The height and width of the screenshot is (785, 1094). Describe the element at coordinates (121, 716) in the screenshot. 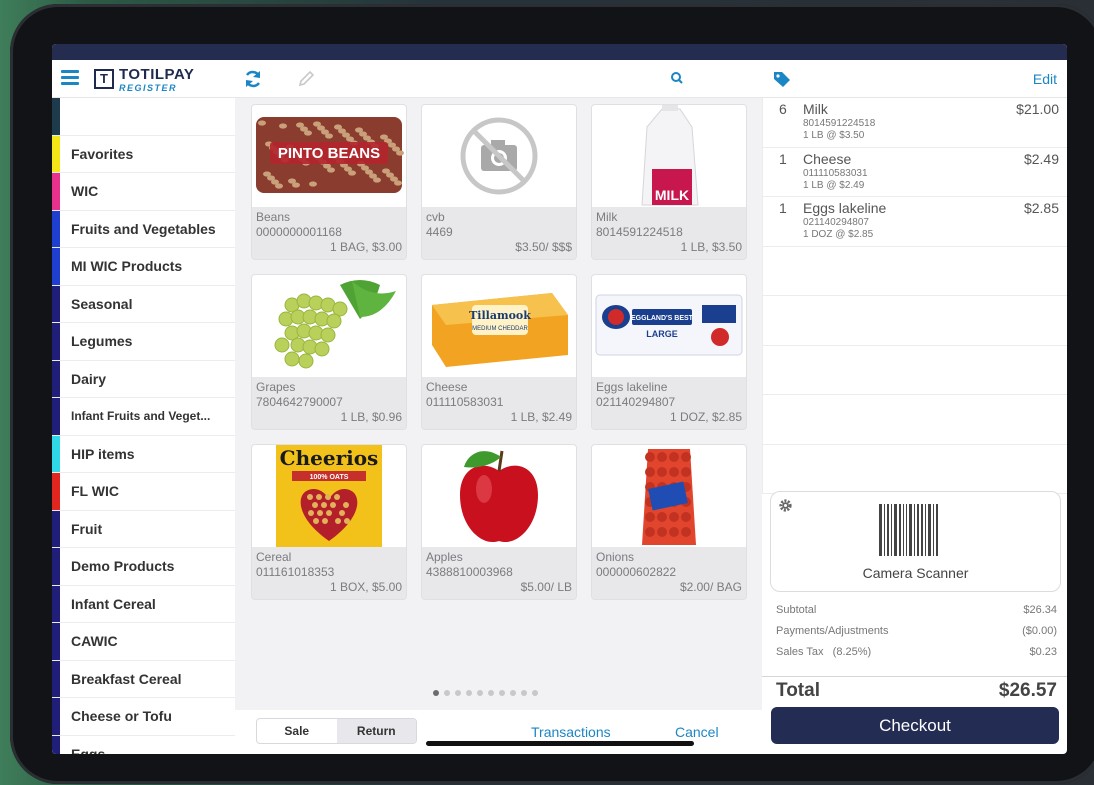

I see `sidebar-category-label: Cheese or Tofu` at that location.